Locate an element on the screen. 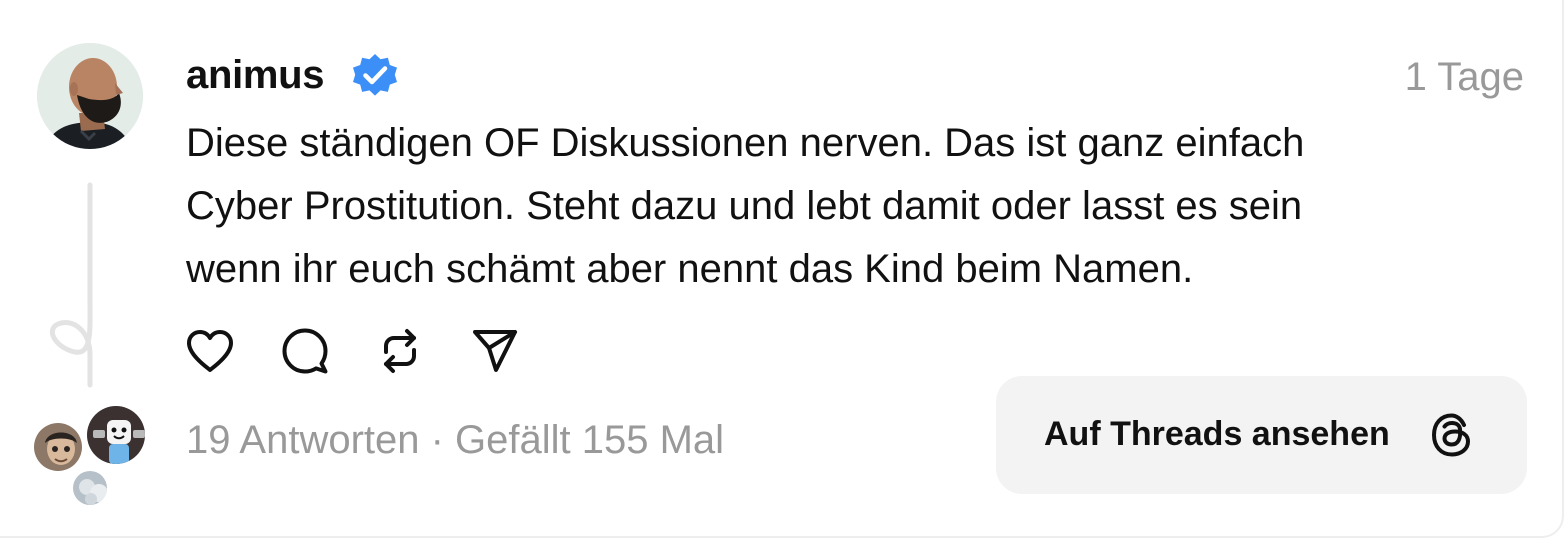 Image resolution: width=1564 pixels, height=538 pixels. thread-connector-line is located at coordinates (71, 285).